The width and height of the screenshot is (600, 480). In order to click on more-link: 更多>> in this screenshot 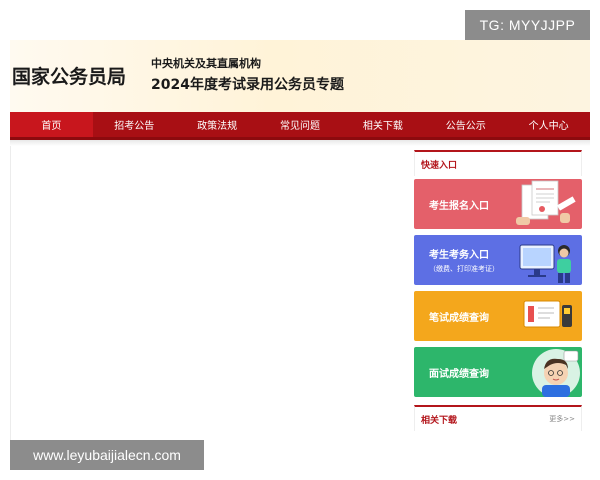, I will do `click(562, 419)`.